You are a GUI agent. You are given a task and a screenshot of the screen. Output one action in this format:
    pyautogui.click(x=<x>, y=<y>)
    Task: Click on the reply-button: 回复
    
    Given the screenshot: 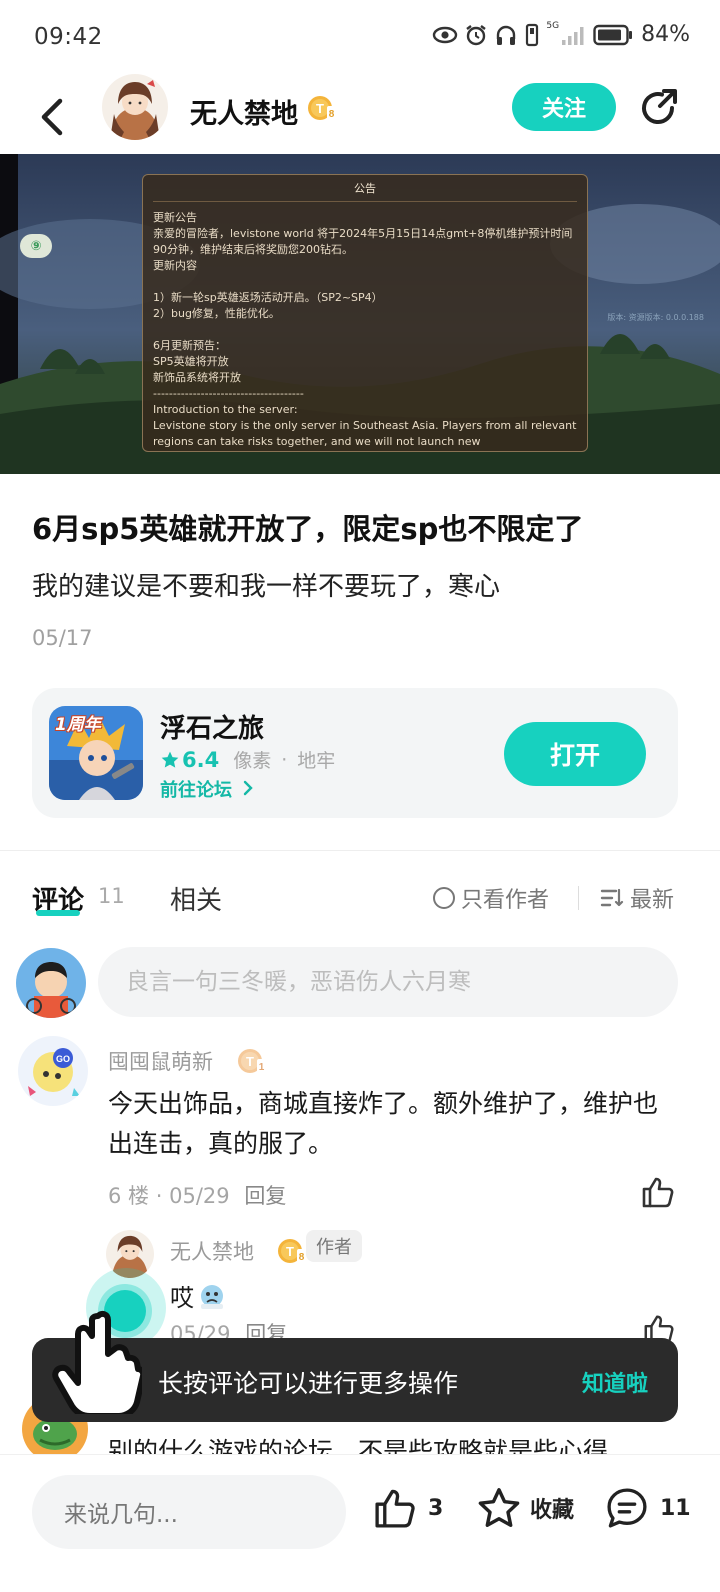 What is the action you would take?
    pyautogui.click(x=265, y=1196)
    